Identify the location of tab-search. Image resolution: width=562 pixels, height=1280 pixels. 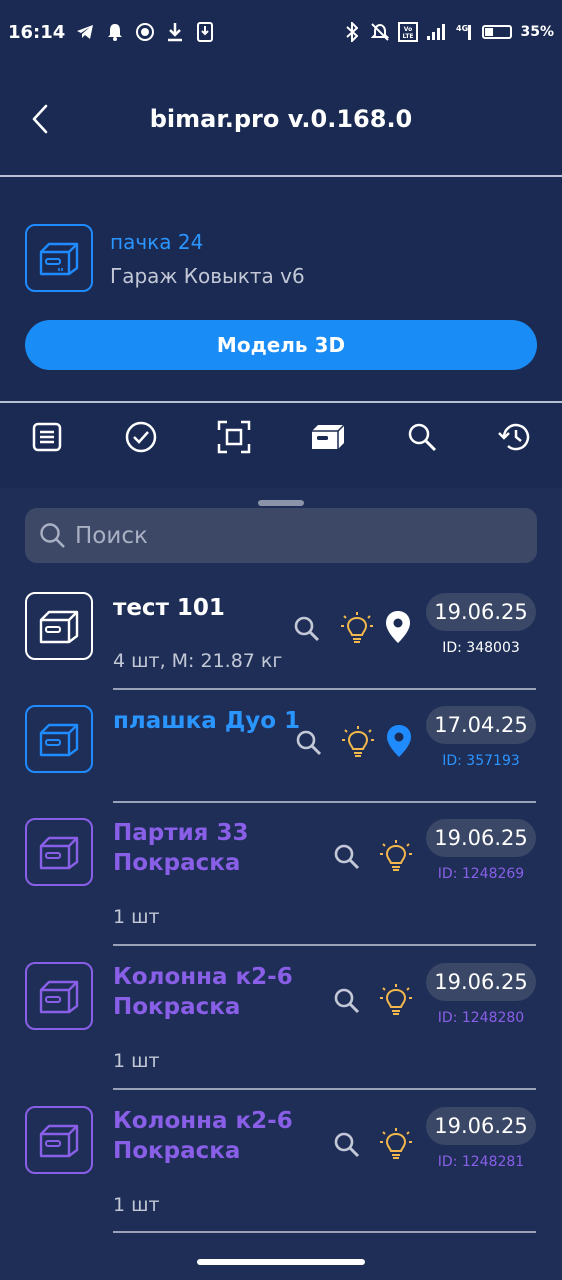
(422, 437).